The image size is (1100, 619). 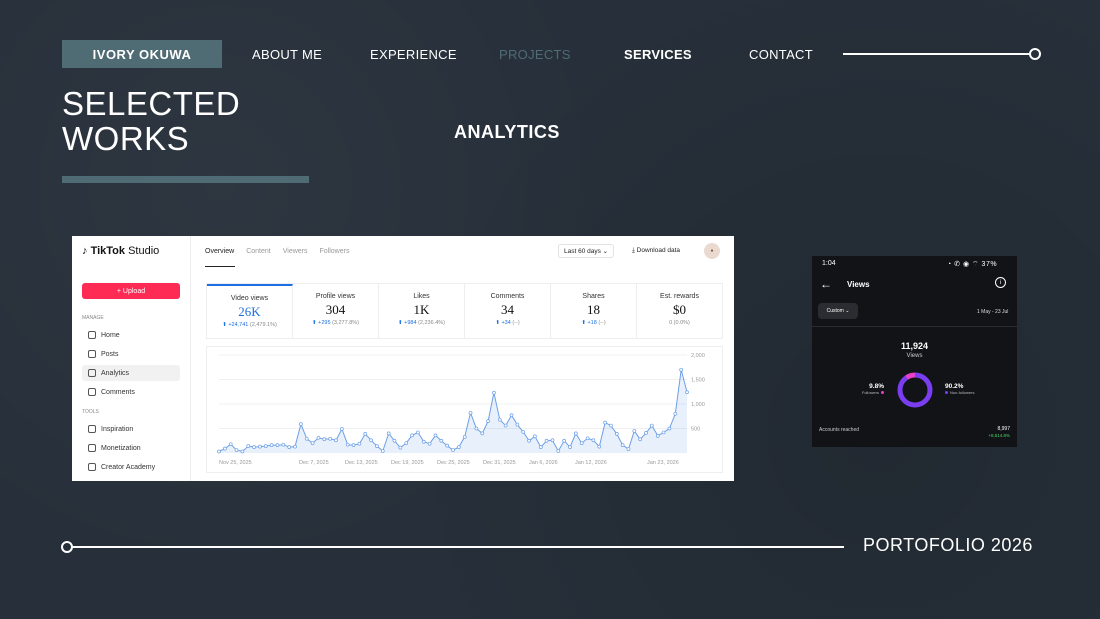 What do you see at coordinates (1000, 282) in the screenshot?
I see `info-icon: i` at bounding box center [1000, 282].